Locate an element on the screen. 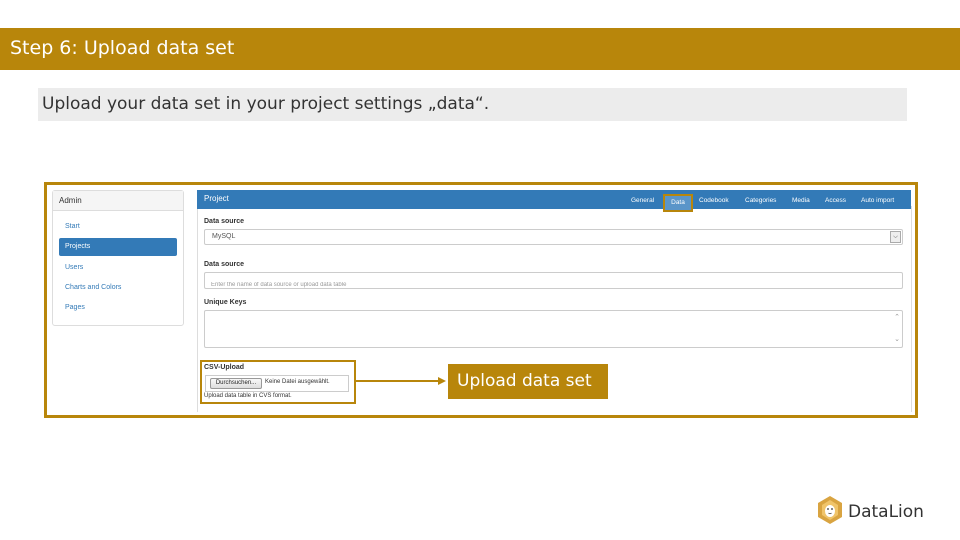 The height and width of the screenshot is (540, 960). csv-upload-label: CSV-Upload is located at coordinates (224, 367).